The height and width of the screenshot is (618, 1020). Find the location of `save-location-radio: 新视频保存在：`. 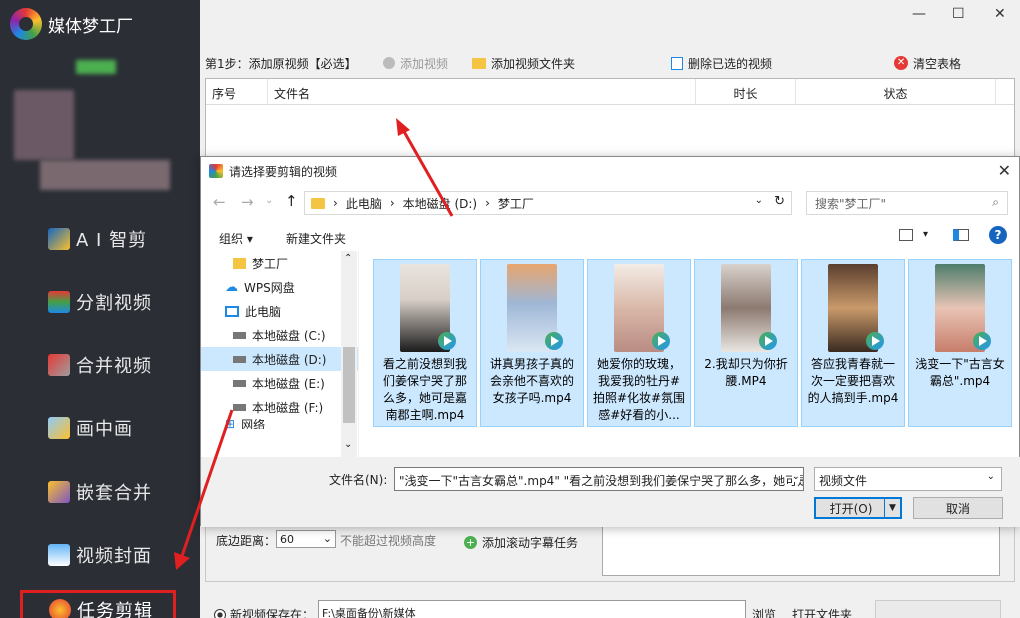

save-location-radio: 新视频保存在： is located at coordinates (264, 612).